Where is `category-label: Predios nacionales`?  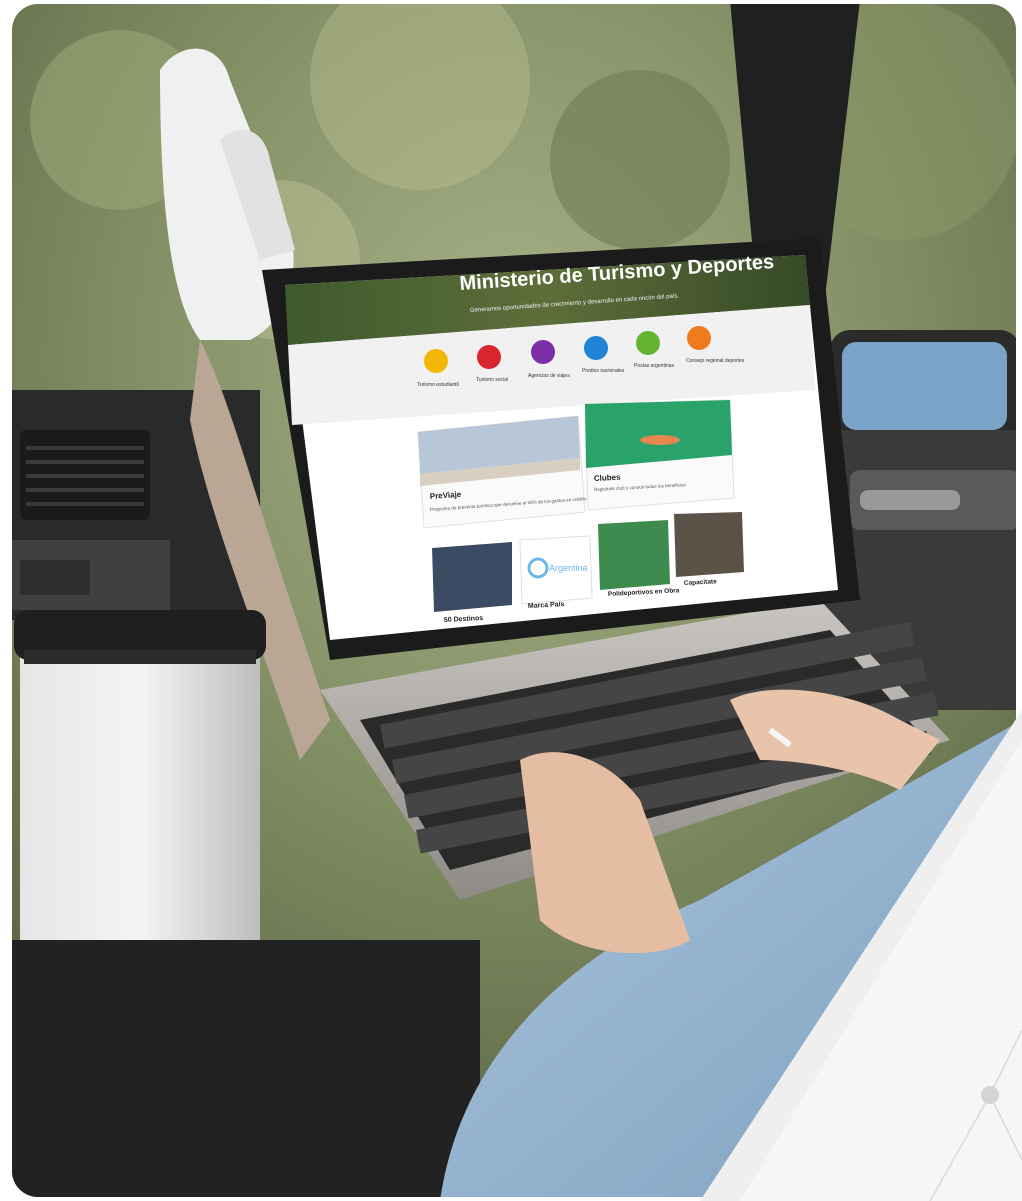 category-label: Predios nacionales is located at coordinates (603, 371).